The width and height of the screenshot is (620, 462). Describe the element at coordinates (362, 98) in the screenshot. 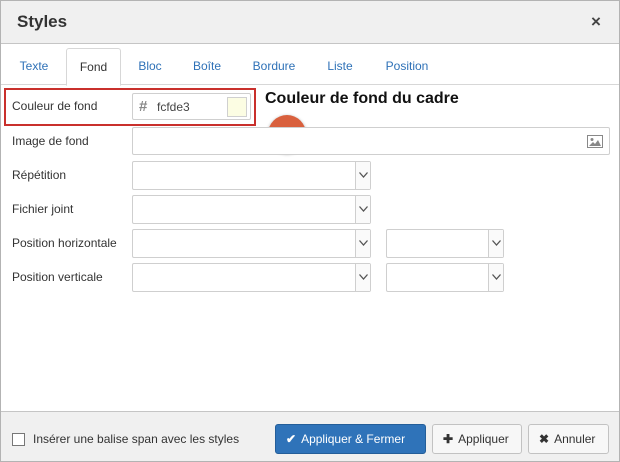

I see `annotation-text: Couleur de fond du cadre` at that location.